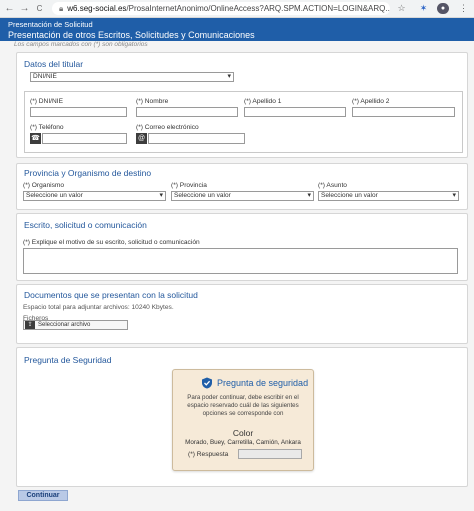  I want to click on asunto-label: (*) Asunto, so click(332, 185).